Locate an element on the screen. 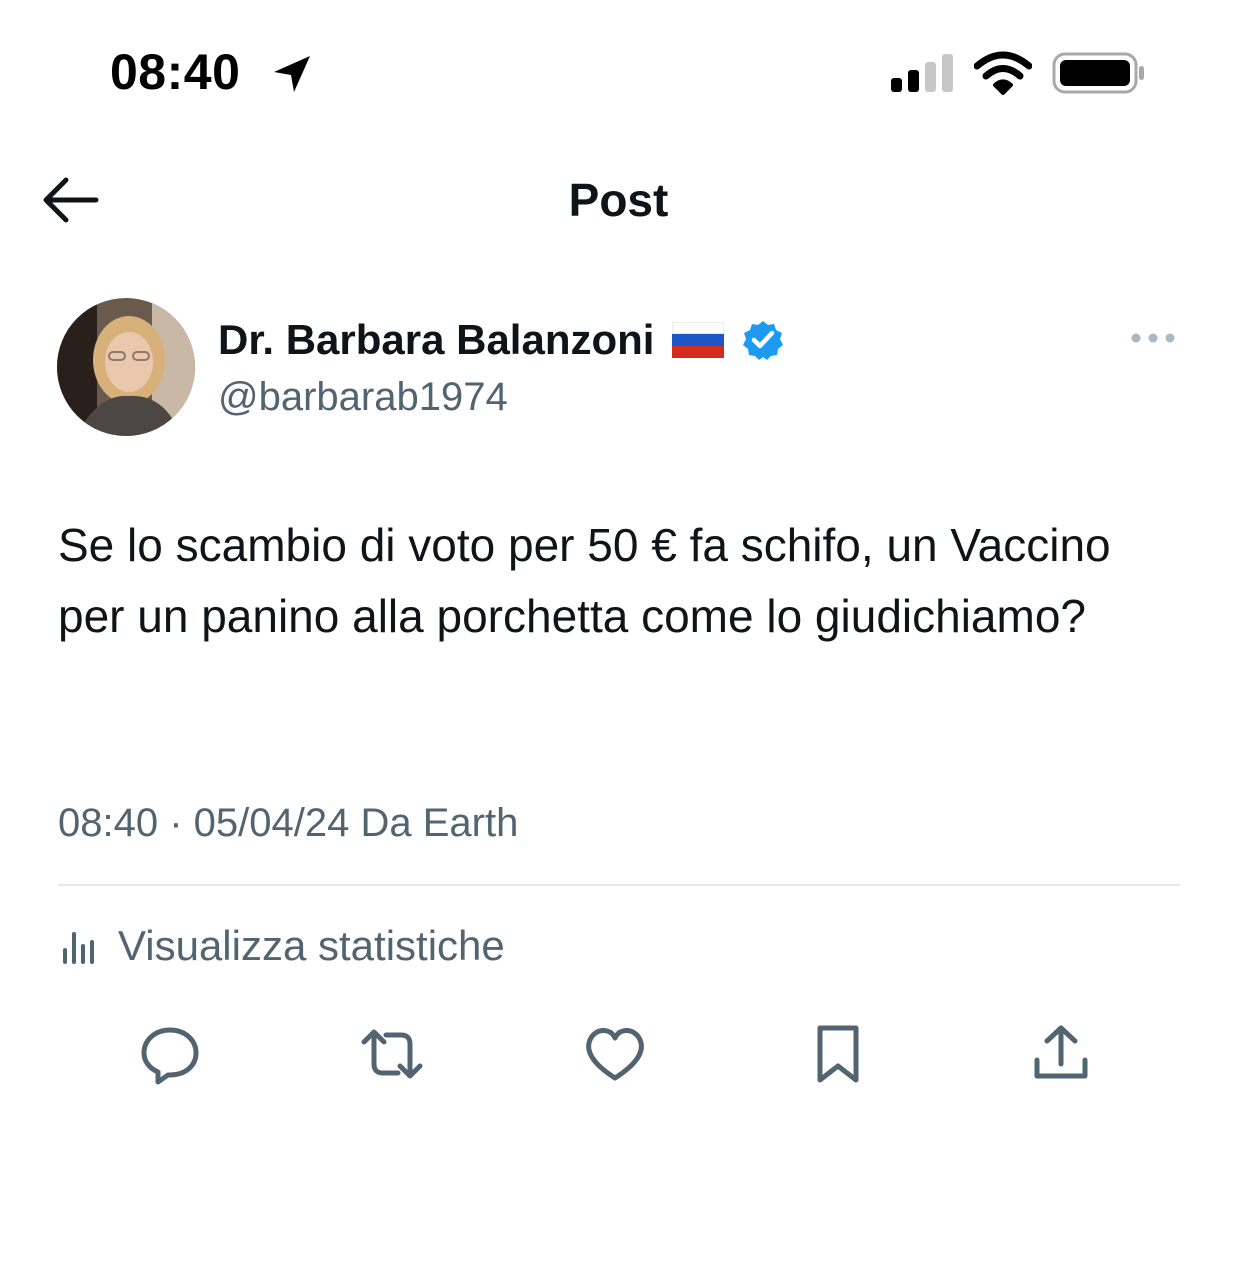 This screenshot has width=1237, height=1280. divider is located at coordinates (619, 885).